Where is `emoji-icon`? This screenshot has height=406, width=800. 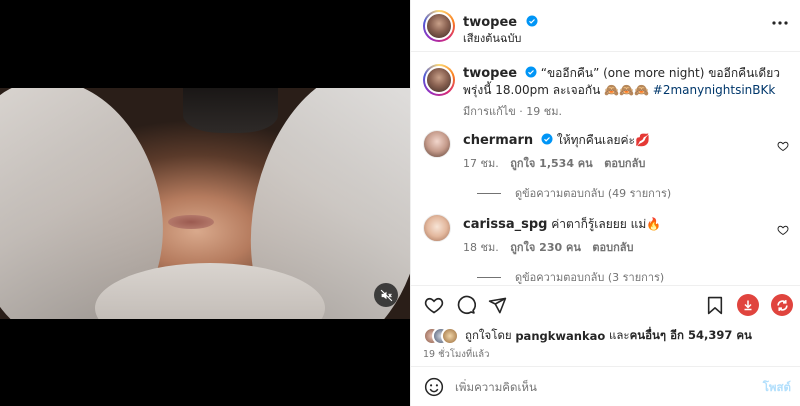
emoji-icon is located at coordinates (434, 387).